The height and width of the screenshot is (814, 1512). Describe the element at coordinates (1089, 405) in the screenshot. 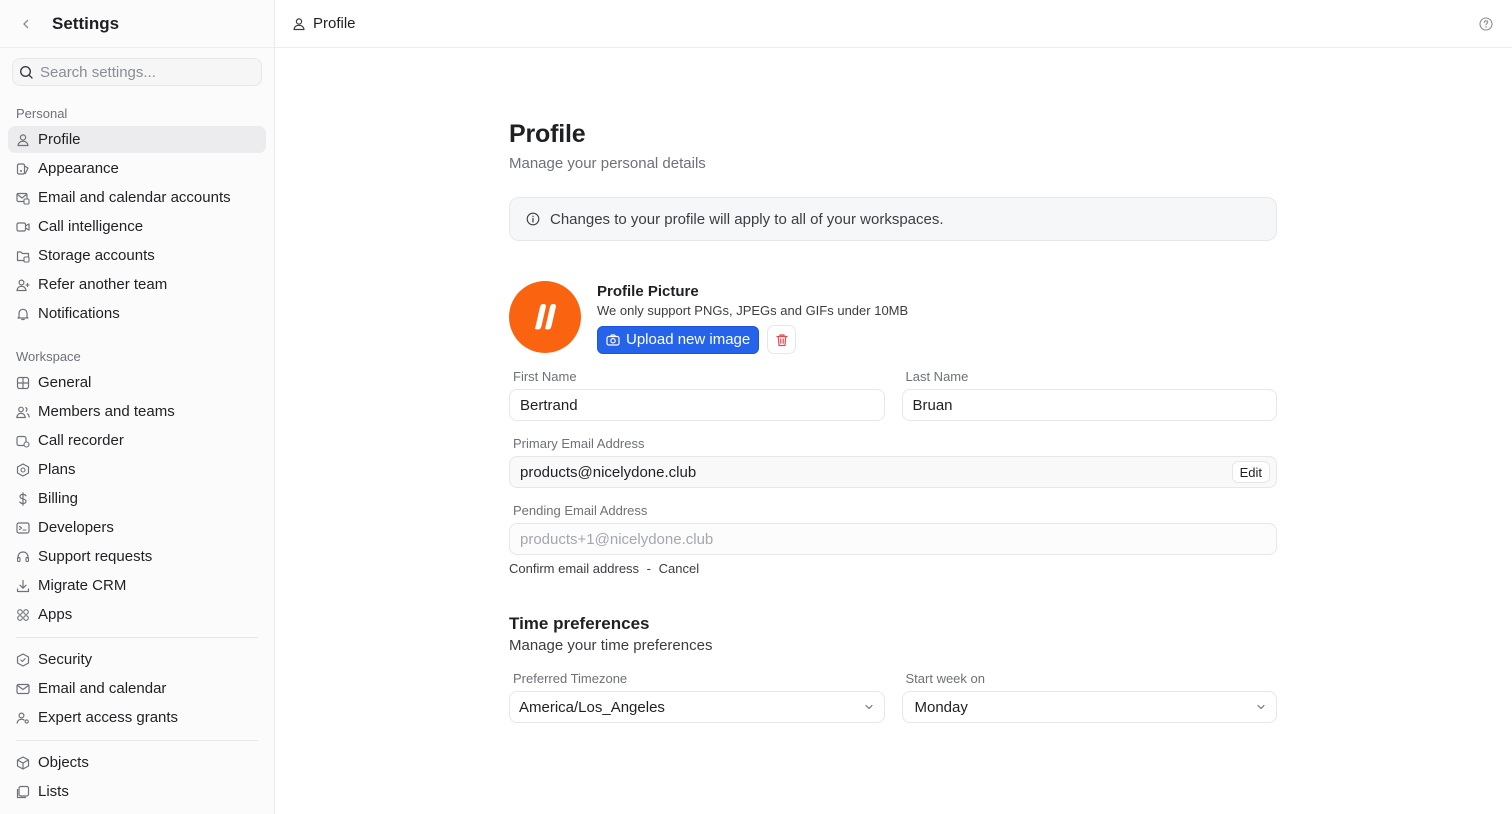

I see `last-name-field: Bruan` at that location.